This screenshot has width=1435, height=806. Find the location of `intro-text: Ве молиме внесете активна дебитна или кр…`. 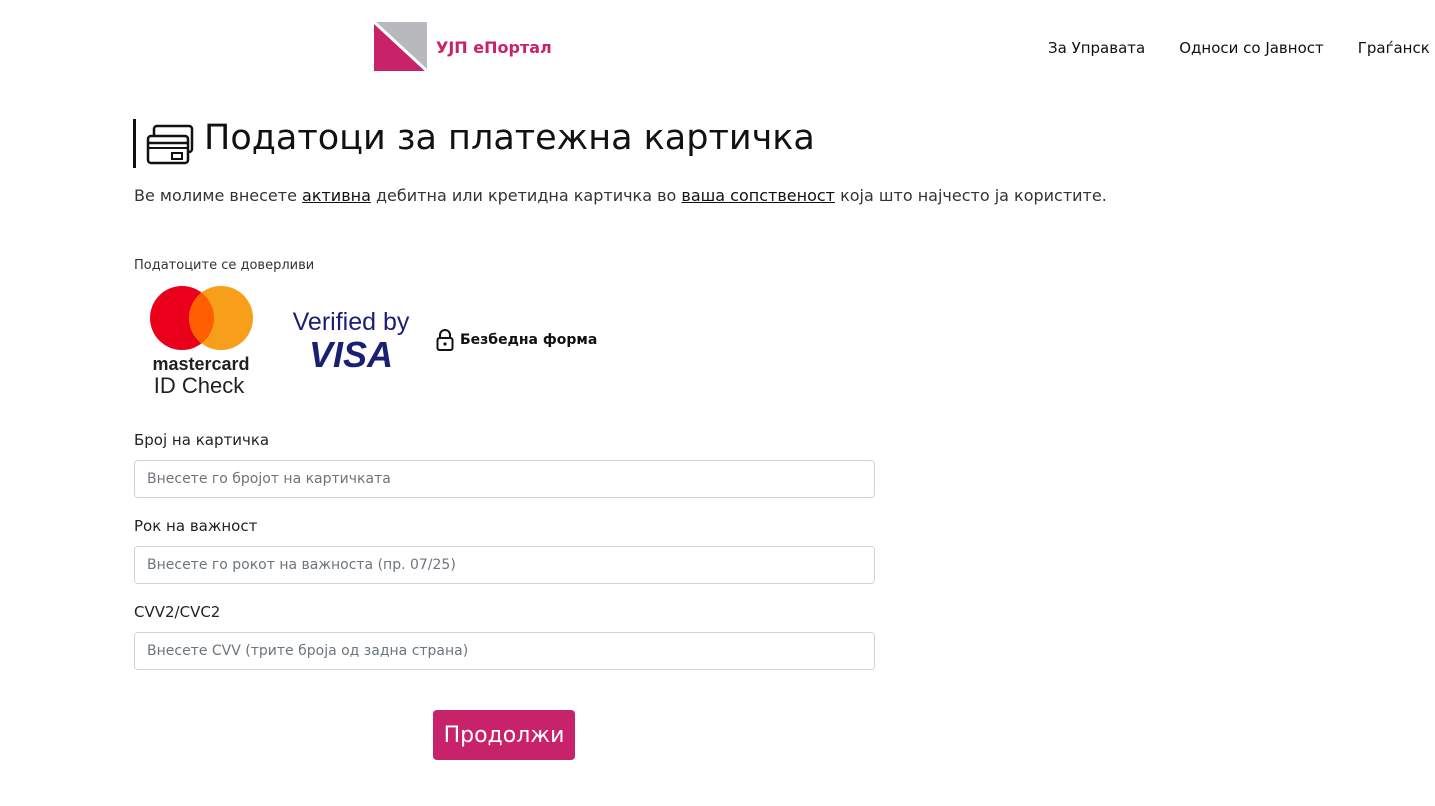

intro-text: Ве молиме внесете активна дебитна или кр… is located at coordinates (620, 195).